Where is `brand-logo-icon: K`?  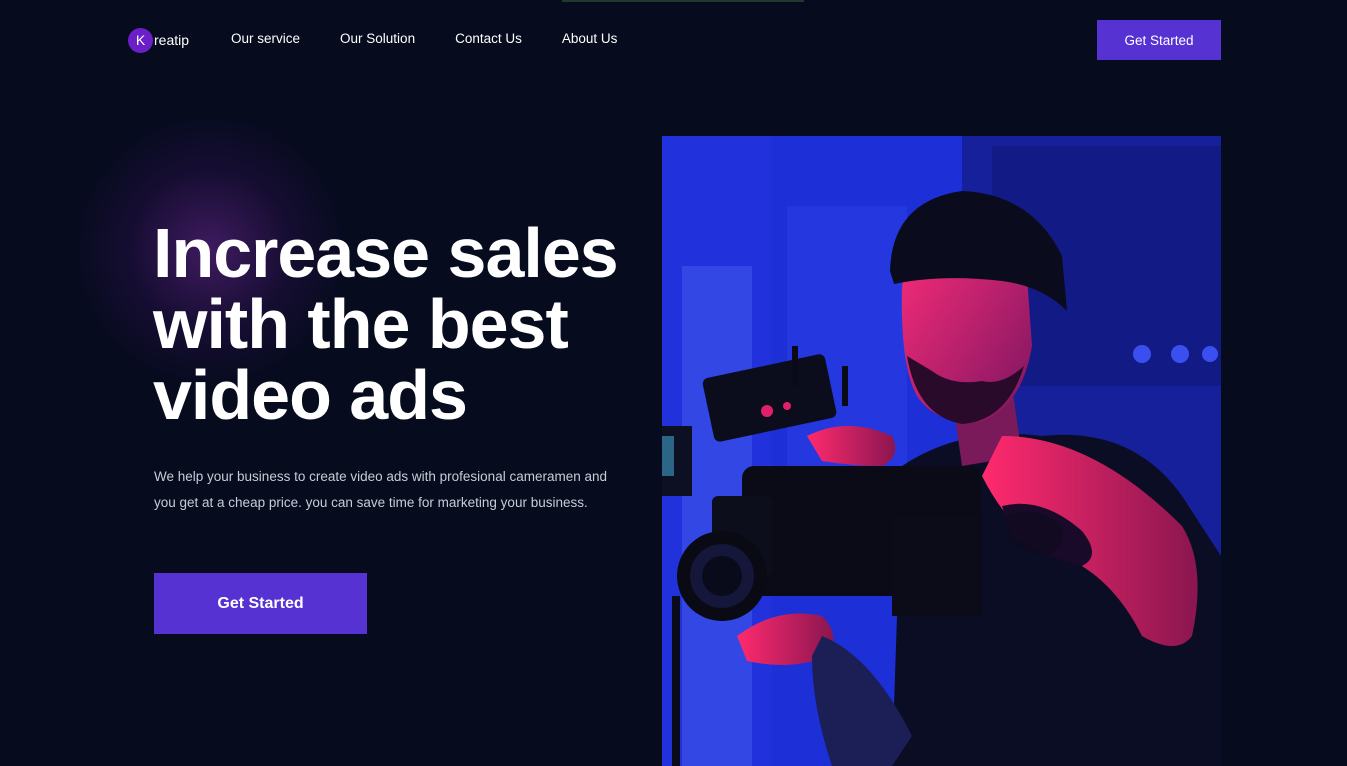
brand-logo-icon: K is located at coordinates (140, 40).